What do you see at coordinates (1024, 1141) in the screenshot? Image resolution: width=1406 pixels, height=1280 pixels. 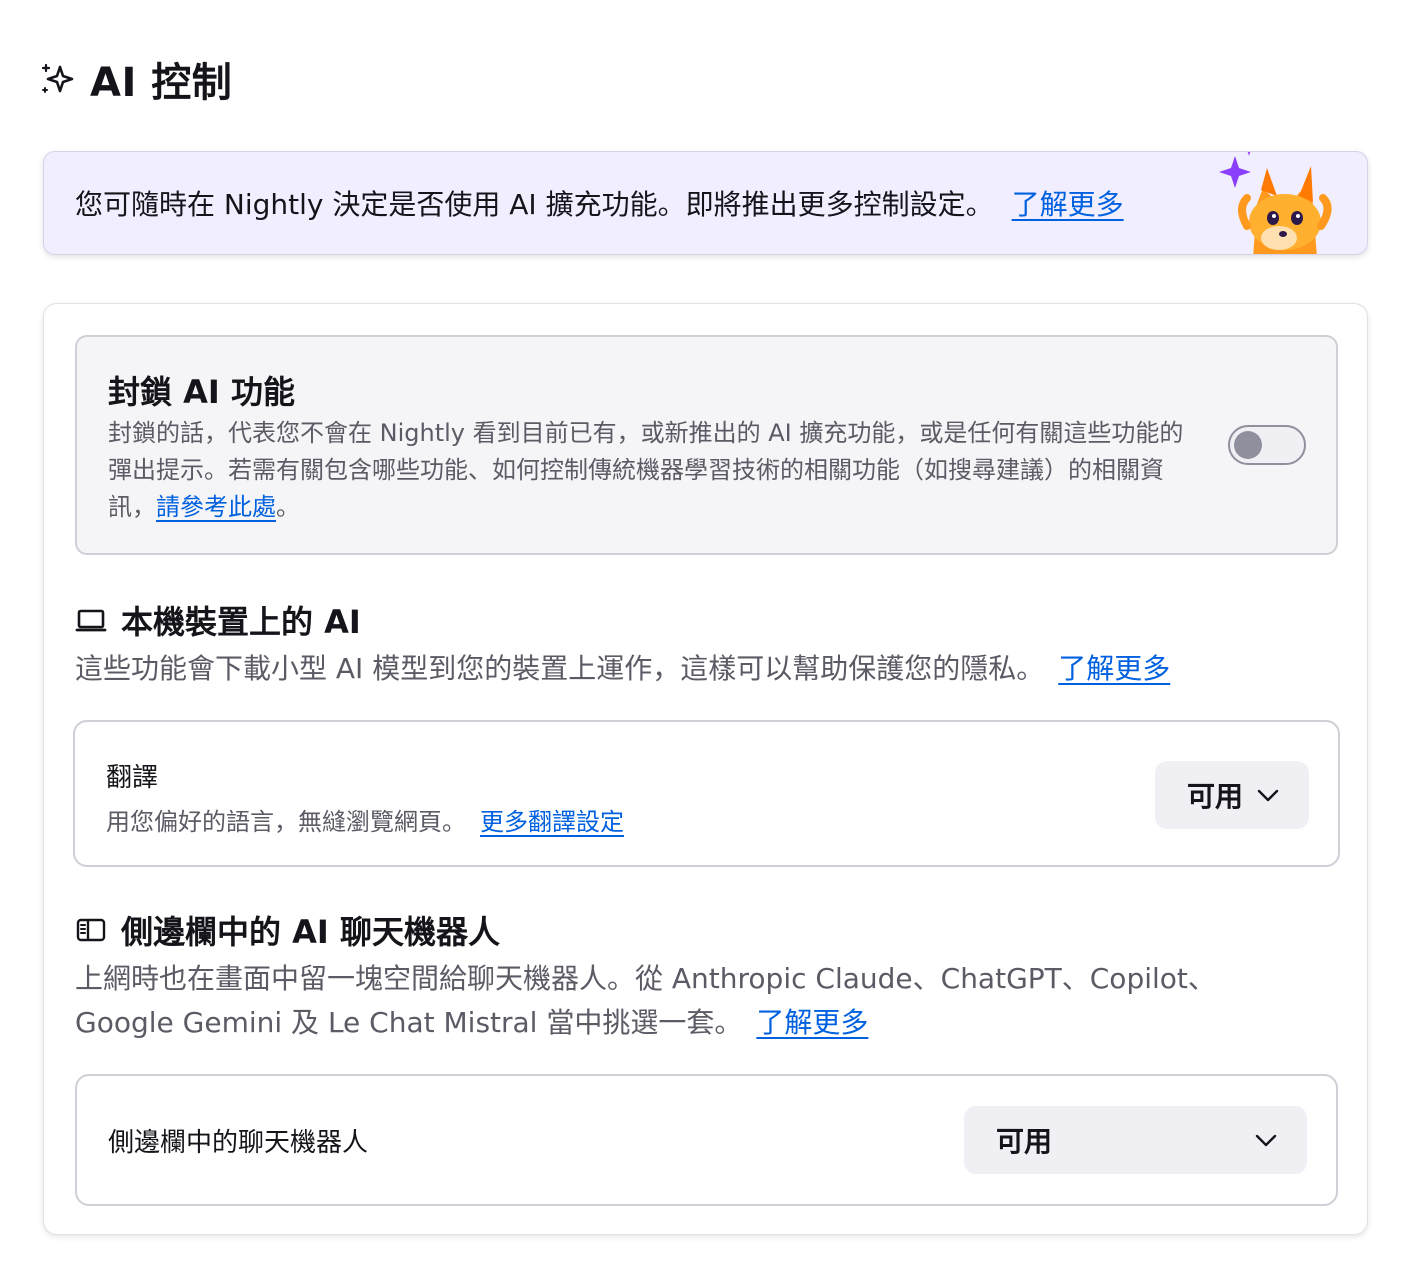 I see `sidebar-chatbot-select-value: 可用` at bounding box center [1024, 1141].